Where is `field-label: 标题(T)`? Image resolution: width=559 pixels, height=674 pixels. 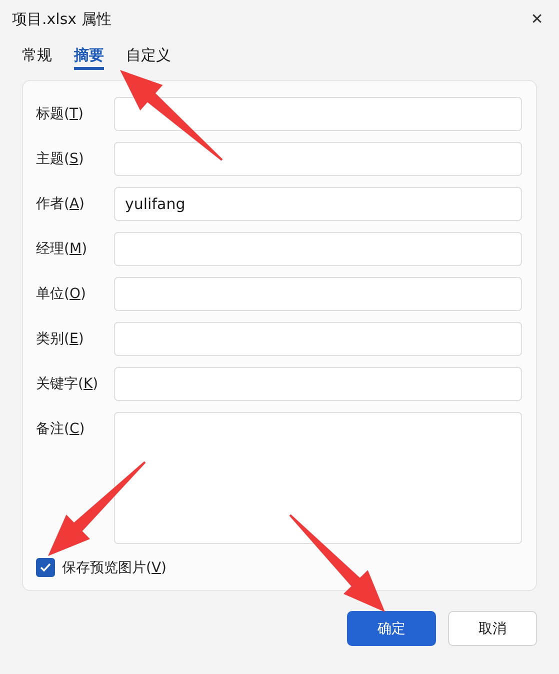 field-label: 标题(T) is located at coordinates (60, 114).